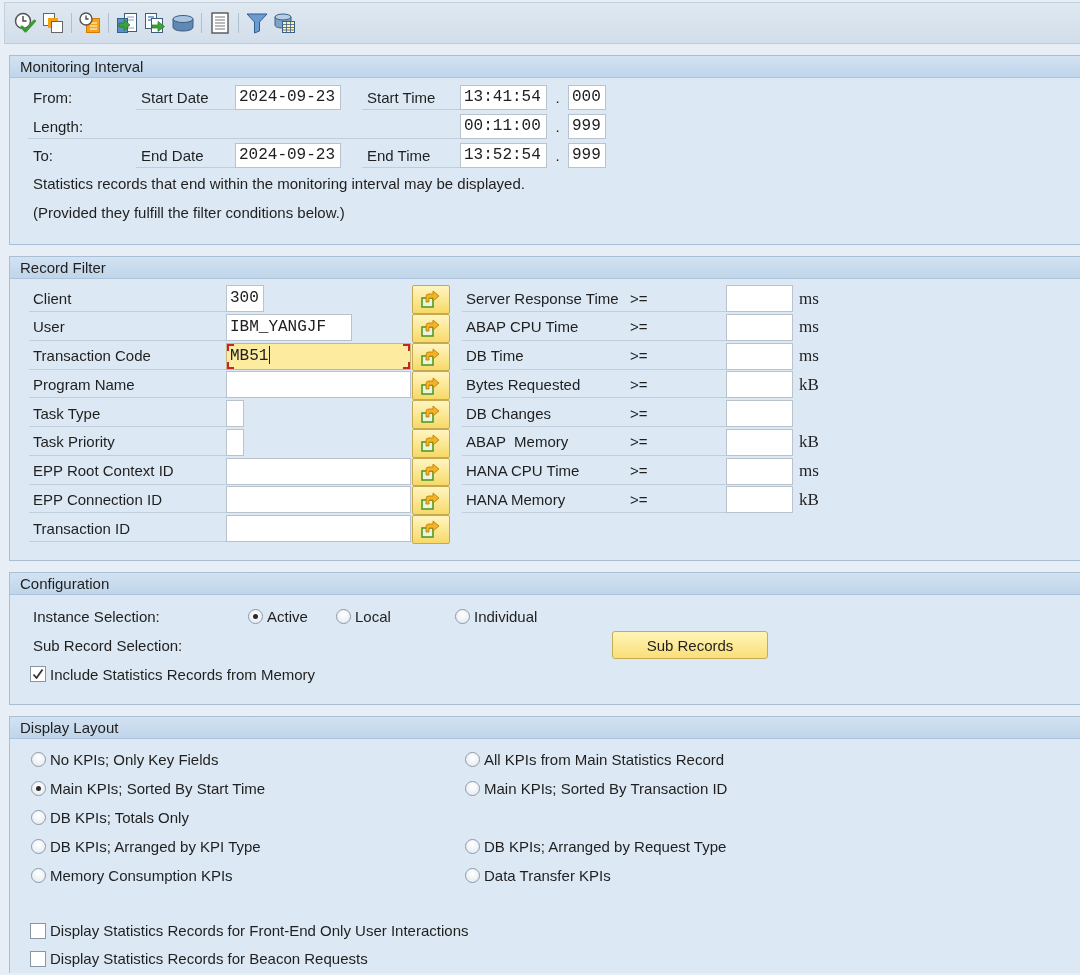  I want to click on input-field: 300, so click(245, 298).